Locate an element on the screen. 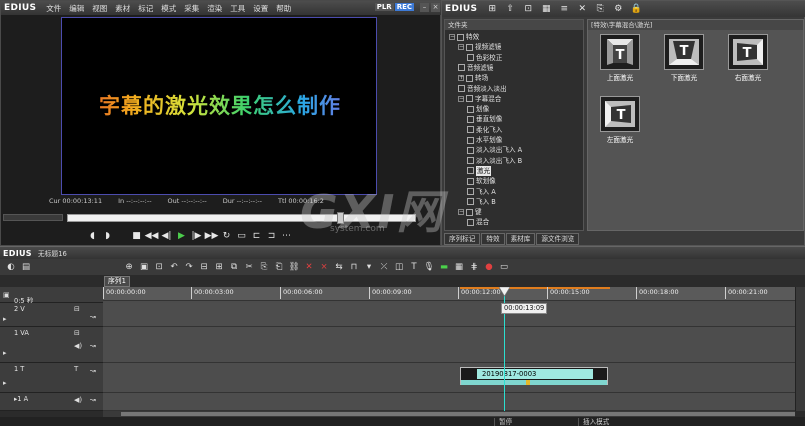 The width and height of the screenshot is (805, 426). tree-item: 音频滤镜 is located at coordinates (475, 68).